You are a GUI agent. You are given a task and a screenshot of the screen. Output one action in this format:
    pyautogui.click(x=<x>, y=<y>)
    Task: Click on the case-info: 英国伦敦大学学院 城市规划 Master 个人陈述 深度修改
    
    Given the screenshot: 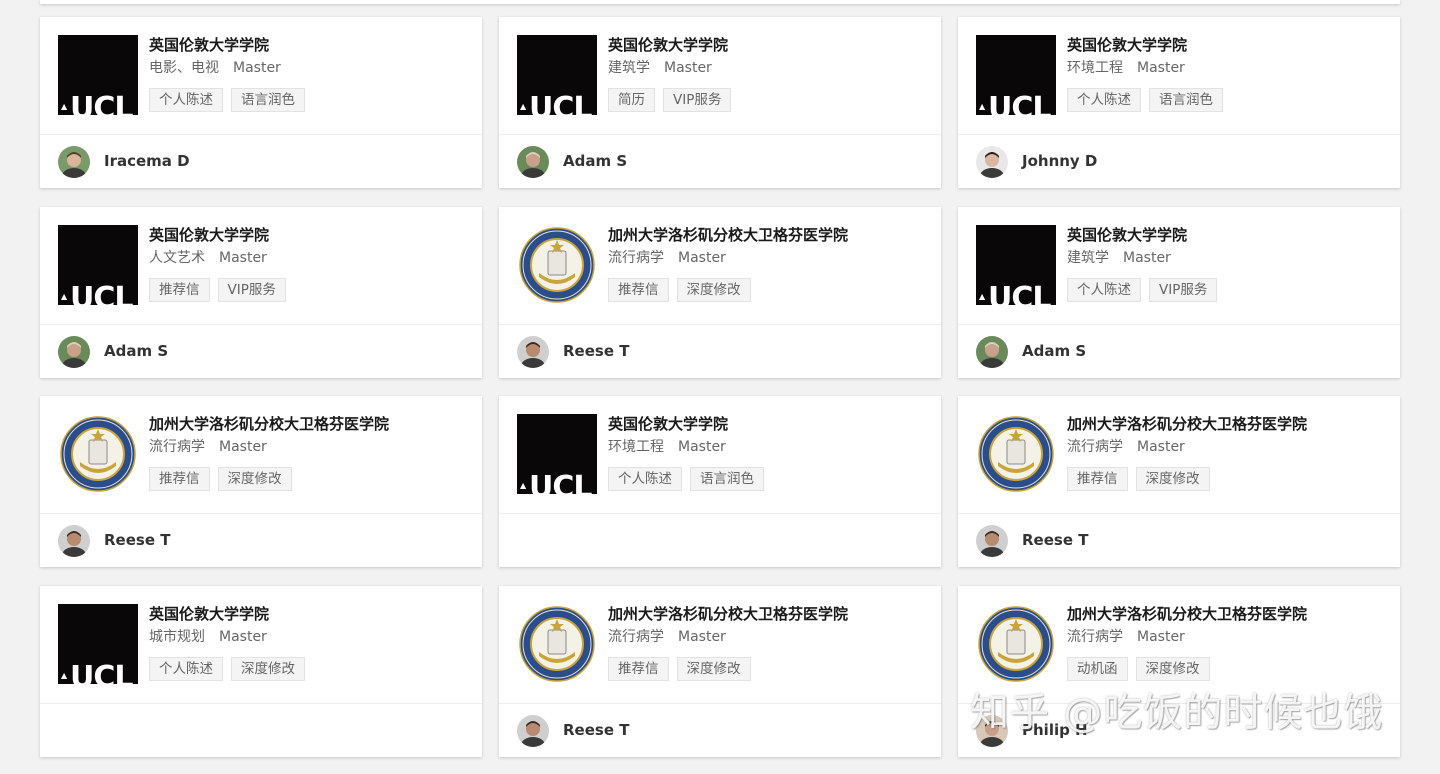 What is the action you would take?
    pyautogui.click(x=310, y=642)
    